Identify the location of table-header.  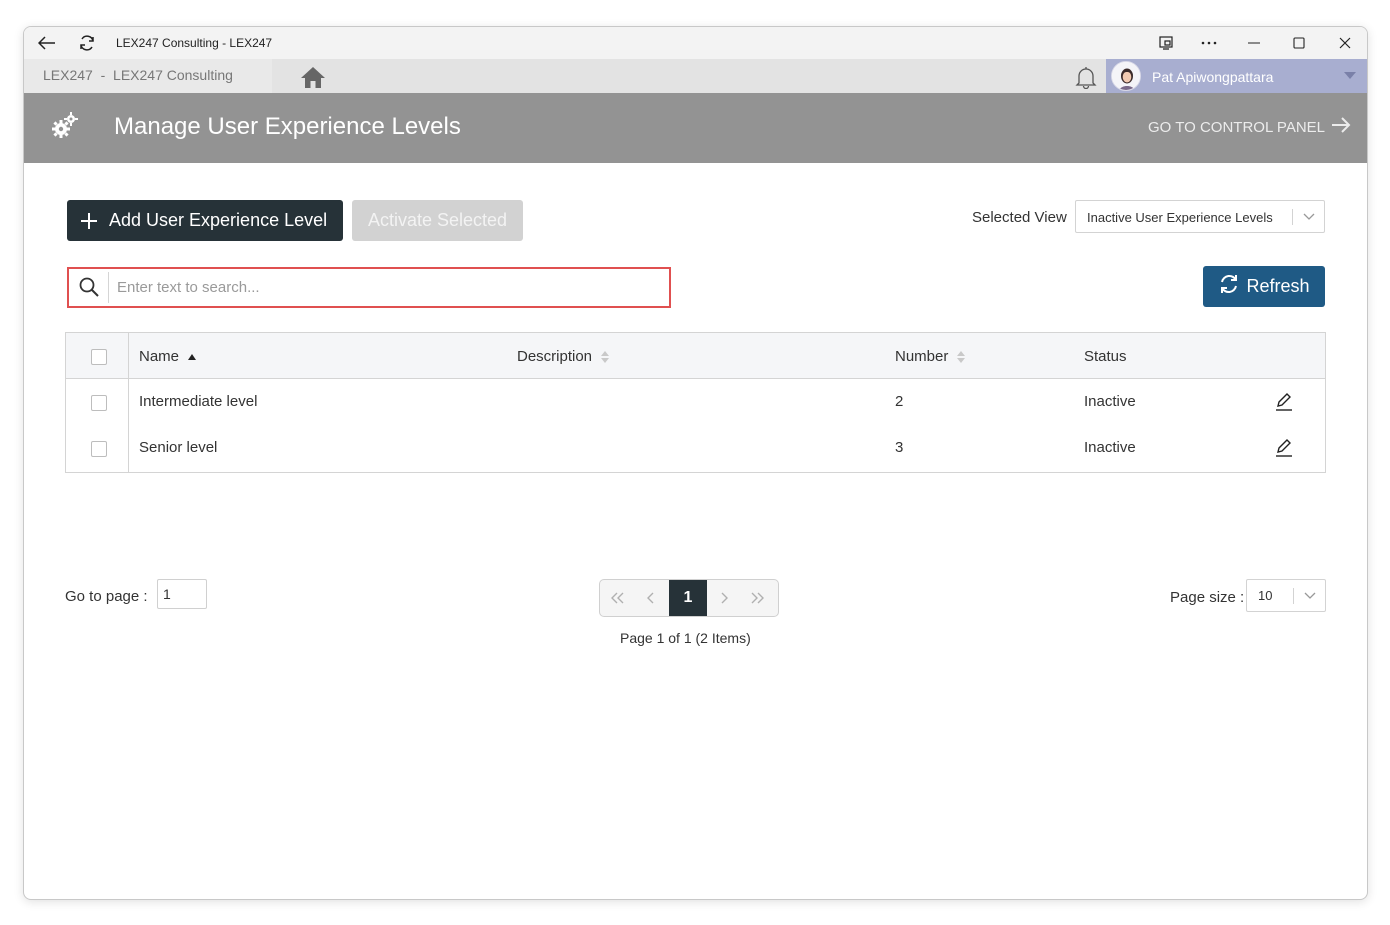
(695, 356).